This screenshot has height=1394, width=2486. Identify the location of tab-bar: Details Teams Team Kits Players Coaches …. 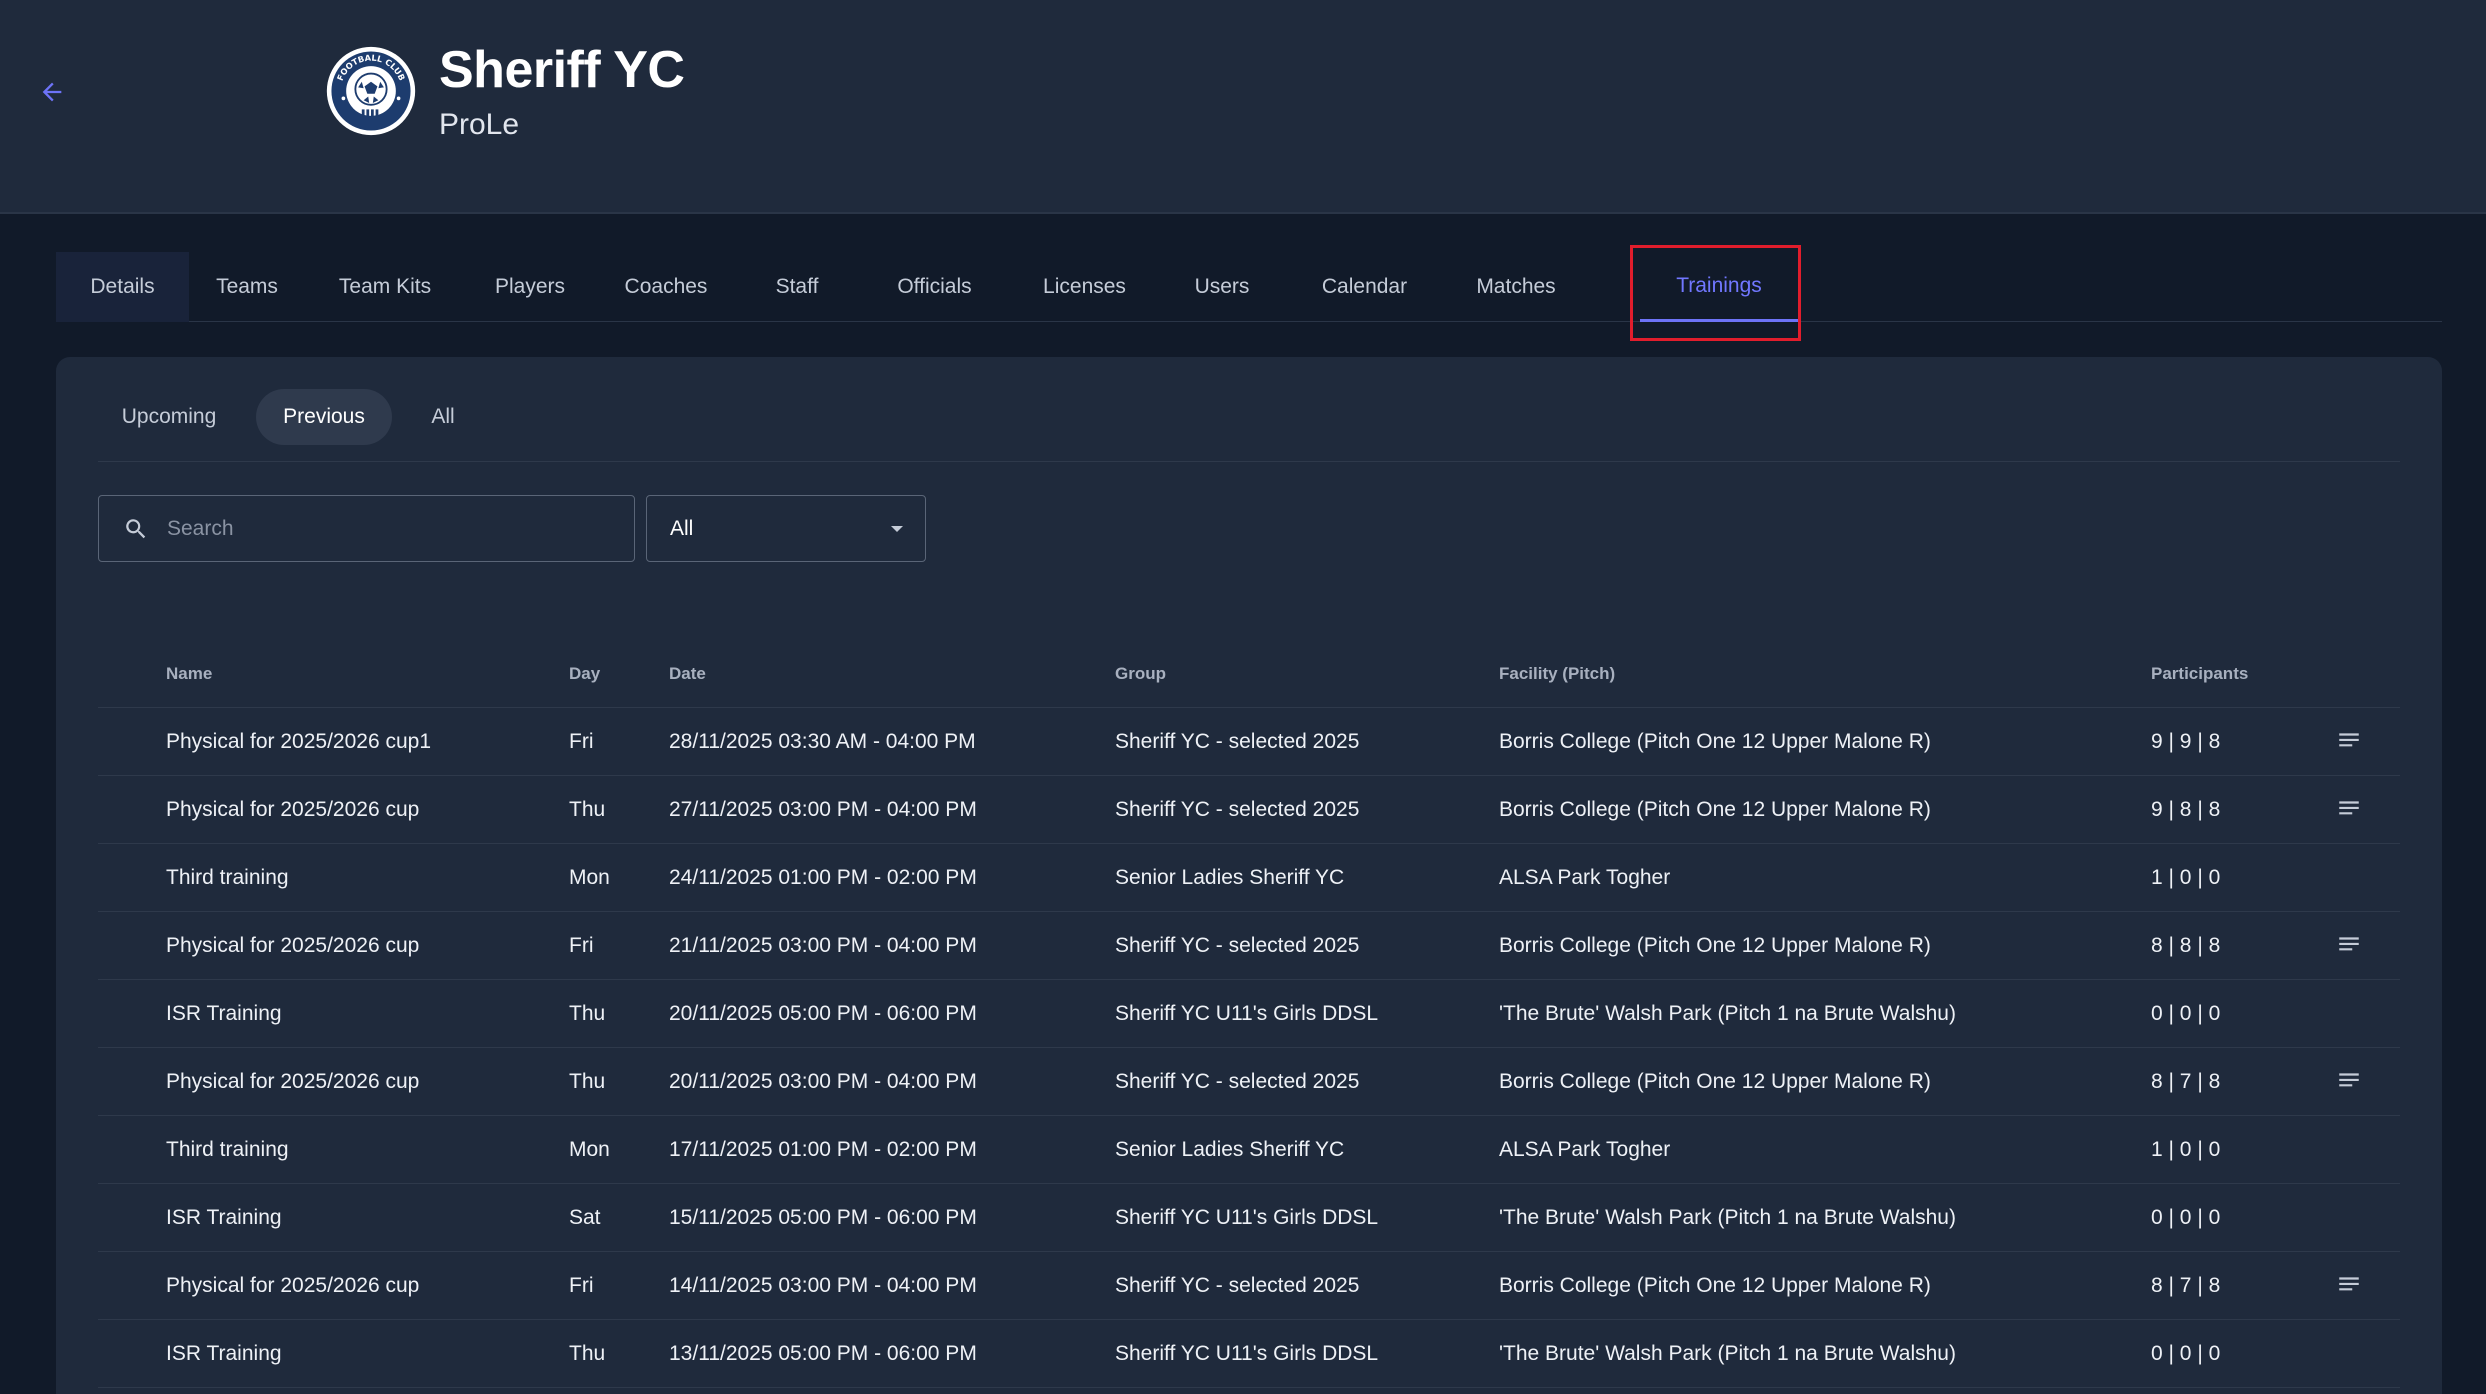
(1249, 287).